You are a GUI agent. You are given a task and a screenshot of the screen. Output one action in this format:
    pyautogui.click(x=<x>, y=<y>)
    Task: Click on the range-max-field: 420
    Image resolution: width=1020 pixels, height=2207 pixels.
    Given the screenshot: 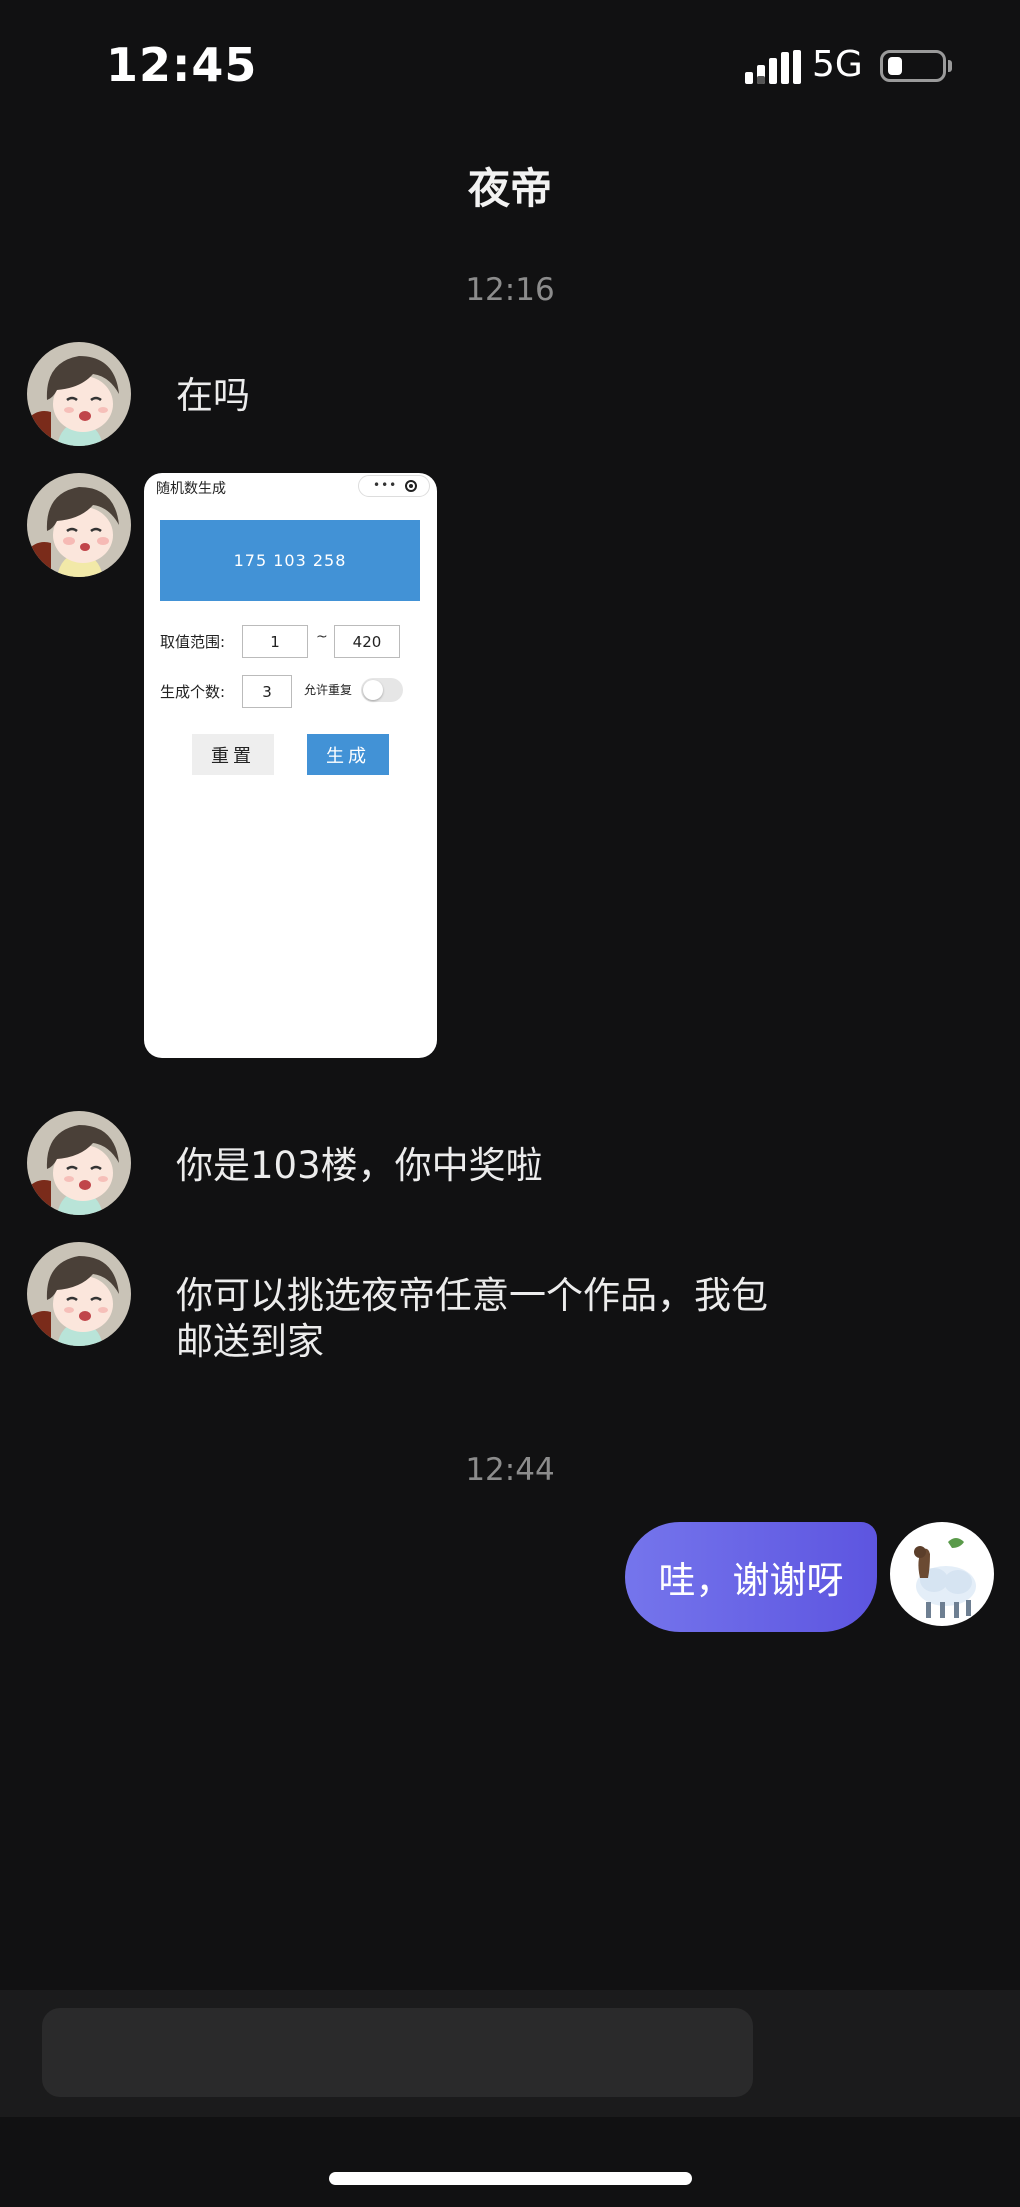 What is the action you would take?
    pyautogui.click(x=367, y=641)
    